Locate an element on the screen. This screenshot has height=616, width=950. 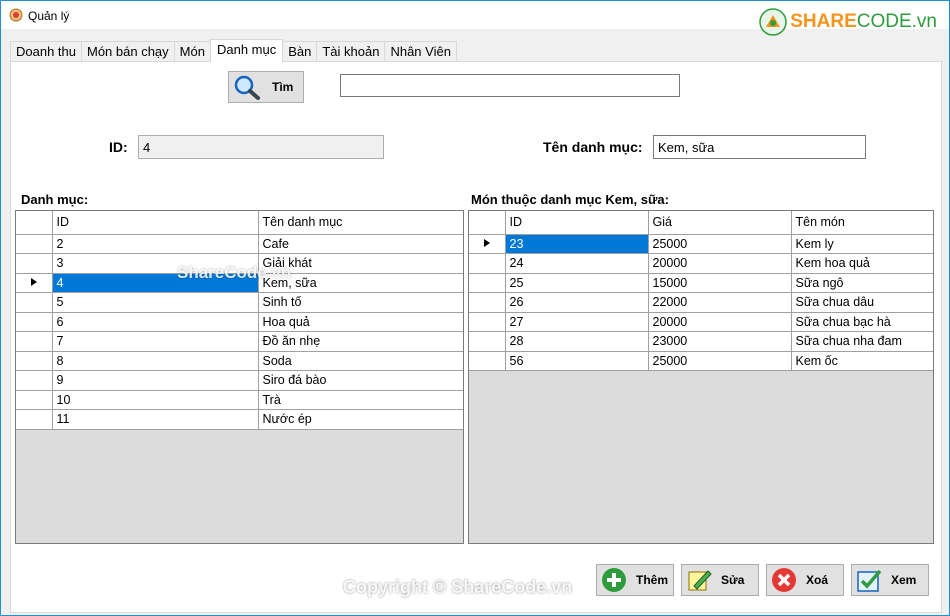
dish-row: 26 22000 Sữa chua dâu is located at coordinates (701, 302).